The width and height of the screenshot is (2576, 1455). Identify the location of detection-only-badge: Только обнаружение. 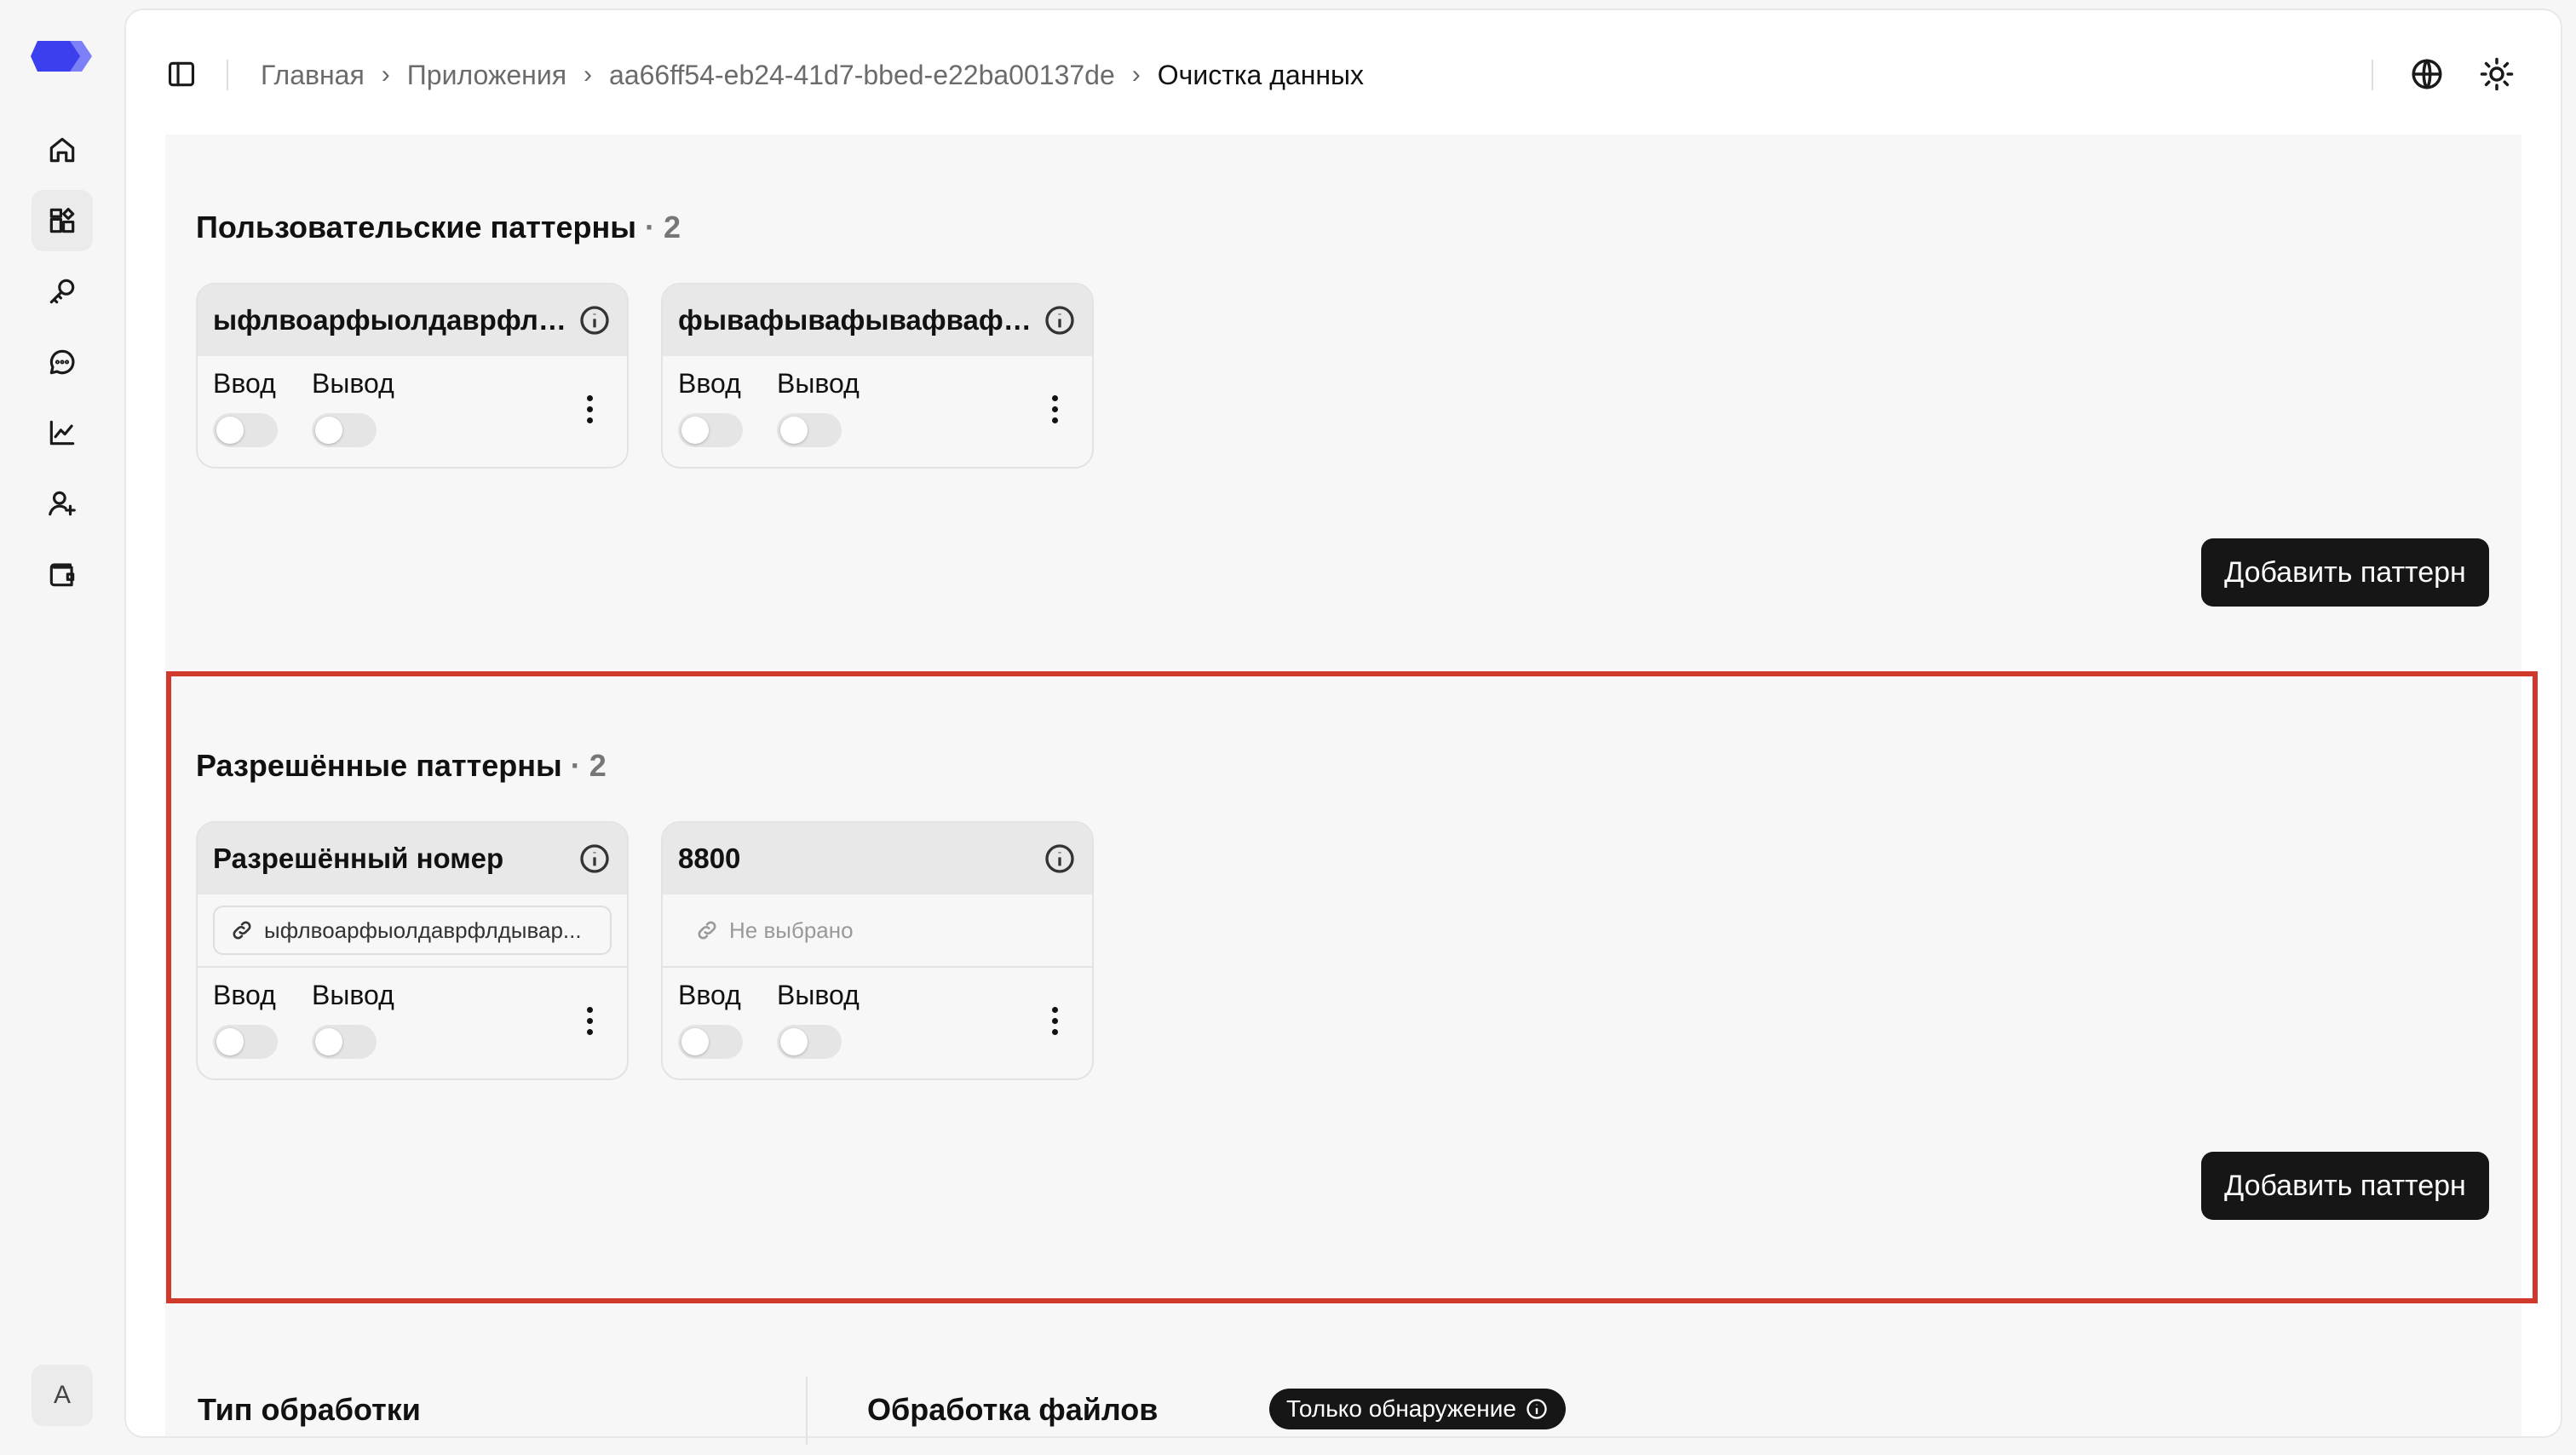
(1418, 1409).